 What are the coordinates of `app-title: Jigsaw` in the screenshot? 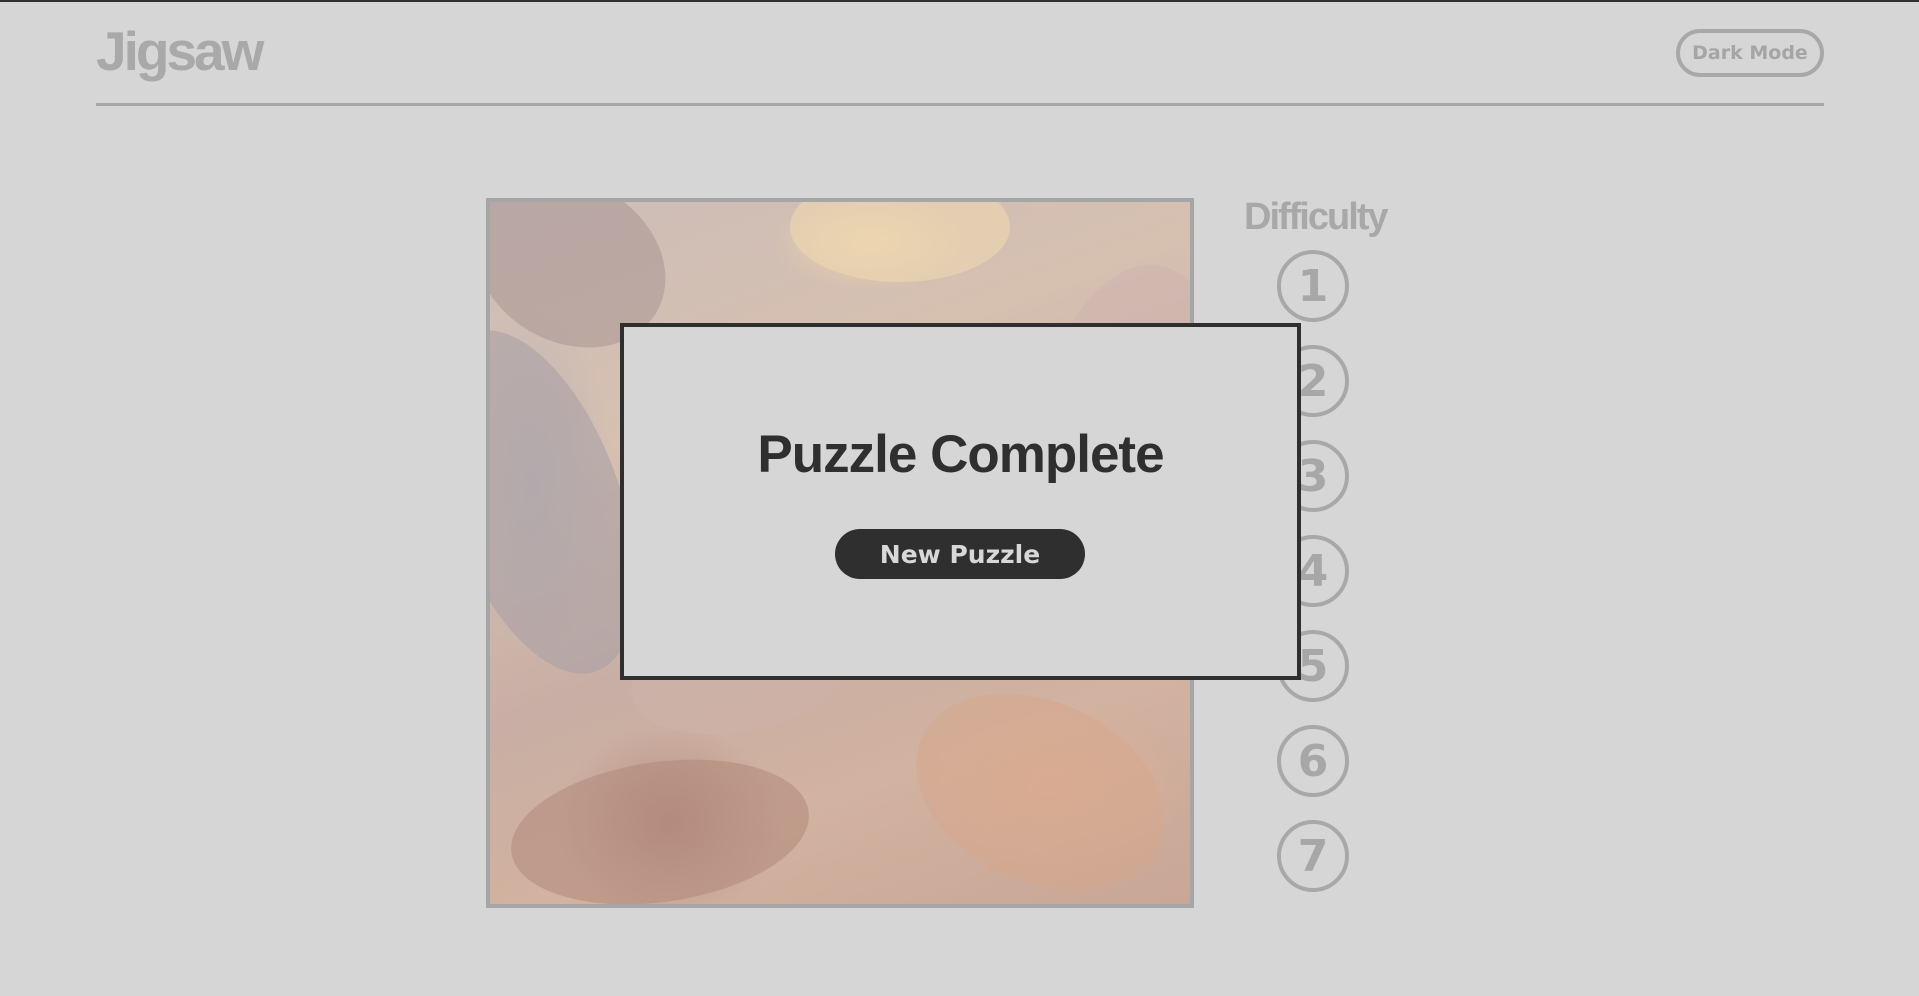 It's located at (180, 51).